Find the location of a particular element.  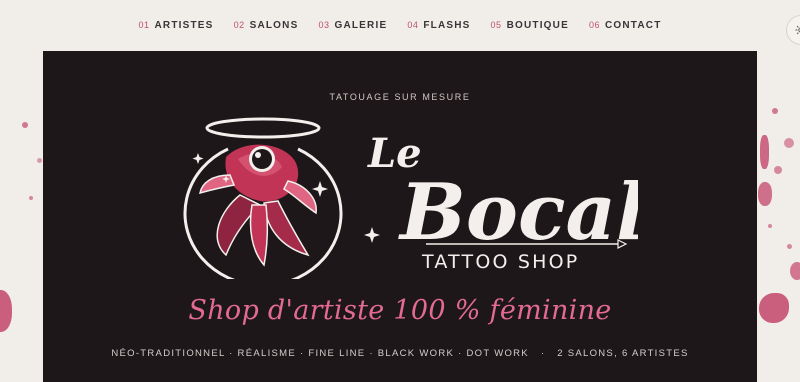

nav-item-galerie: 03 GALERIE is located at coordinates (352, 25).